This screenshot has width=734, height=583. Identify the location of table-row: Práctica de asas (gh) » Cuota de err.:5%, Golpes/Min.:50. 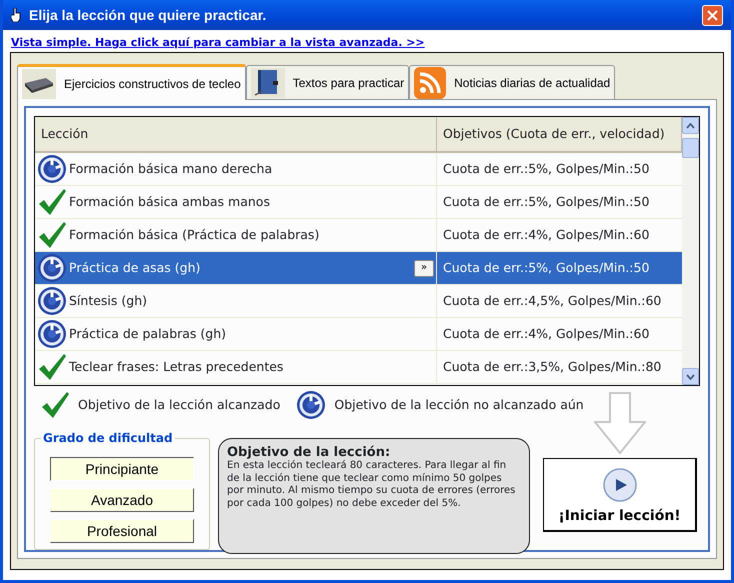
(358, 268).